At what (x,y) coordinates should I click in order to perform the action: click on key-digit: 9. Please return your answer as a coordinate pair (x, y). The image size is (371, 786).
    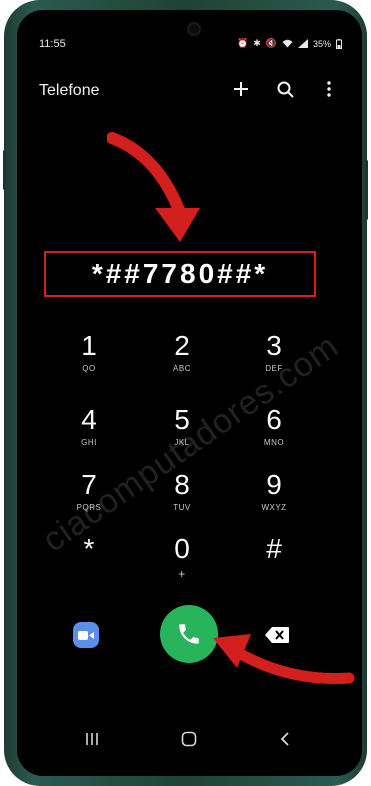
    Looking at the image, I should click on (274, 484).